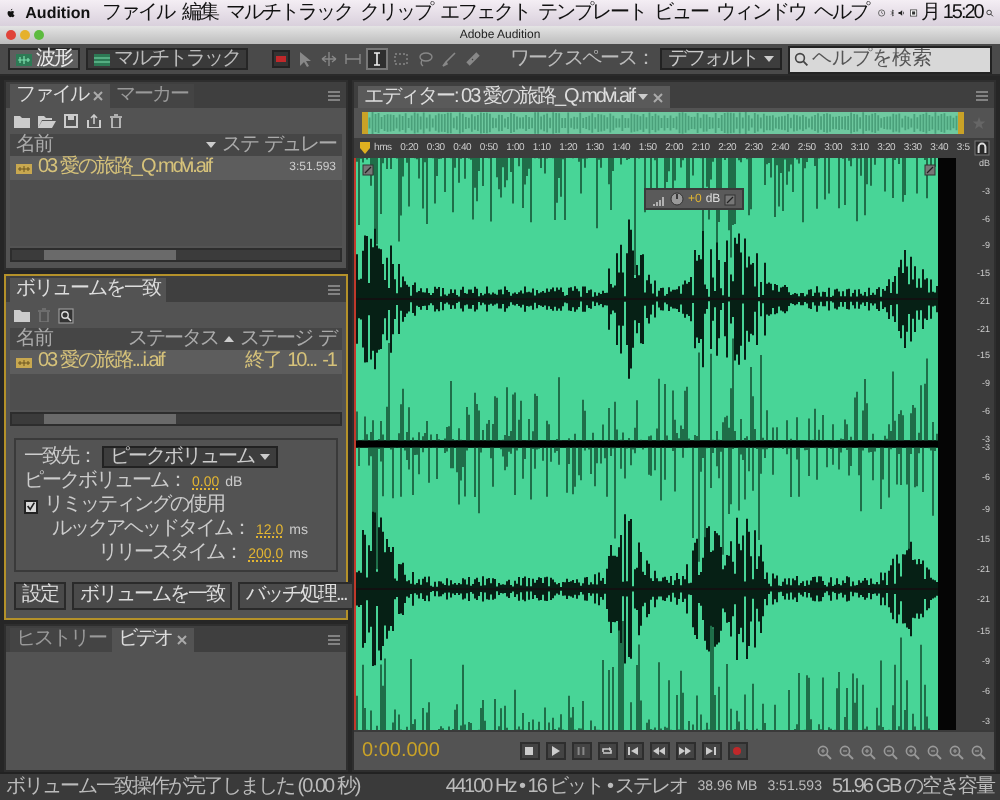 This screenshot has width=1000, height=800. What do you see at coordinates (607, 751) in the screenshot?
I see `loop-icon` at bounding box center [607, 751].